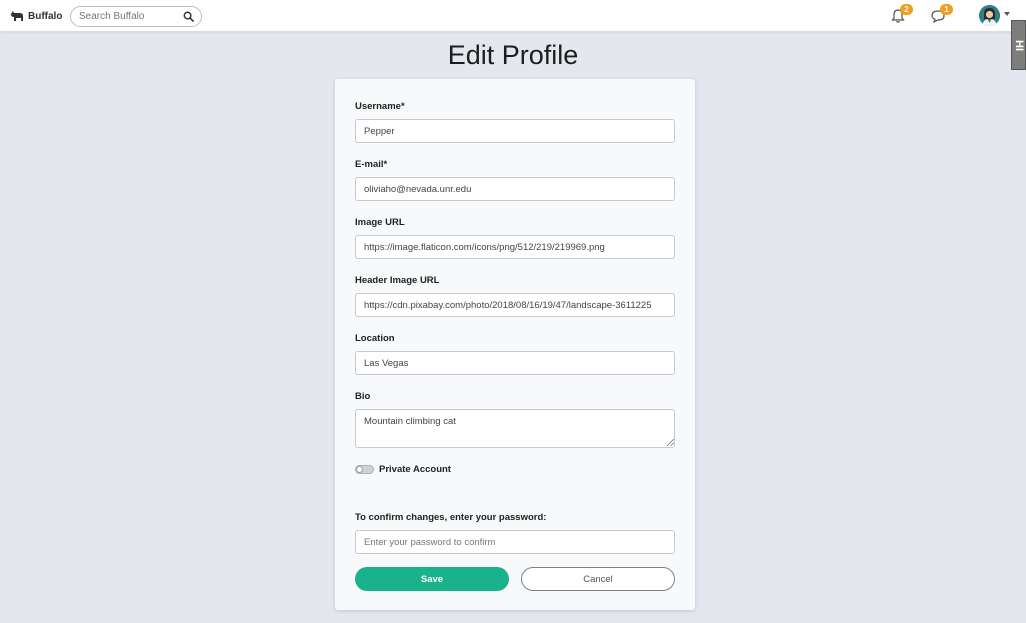 This screenshot has height=623, width=1026. What do you see at coordinates (670, 442) in the screenshot?
I see `resize-grip-icon` at bounding box center [670, 442].